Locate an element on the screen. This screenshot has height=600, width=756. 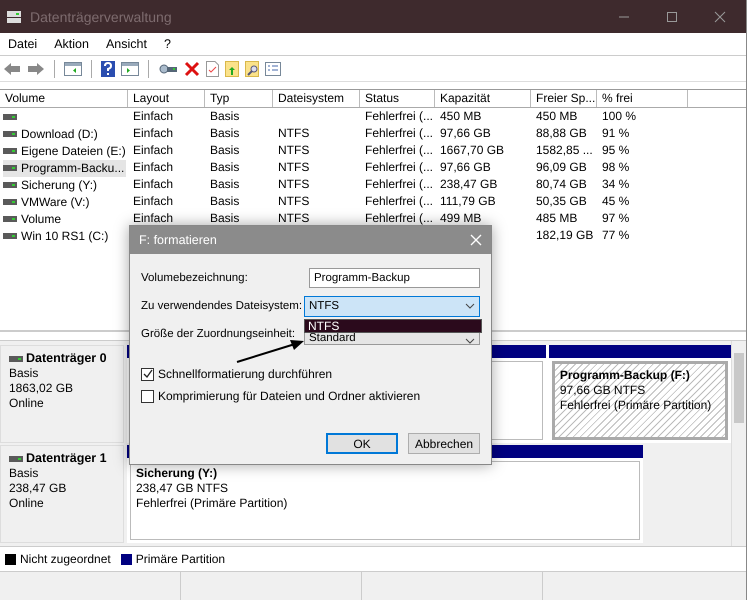
table-cell: 96,09 GB is located at coordinates (561, 167).